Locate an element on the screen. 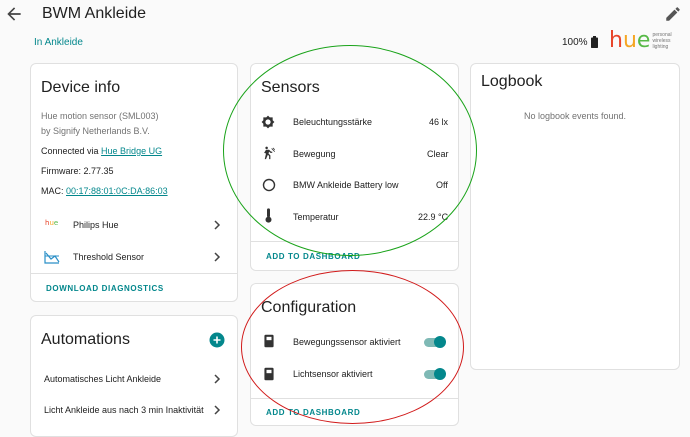 This screenshot has height=437, width=690. battery-low-circle-icon is located at coordinates (269, 185).